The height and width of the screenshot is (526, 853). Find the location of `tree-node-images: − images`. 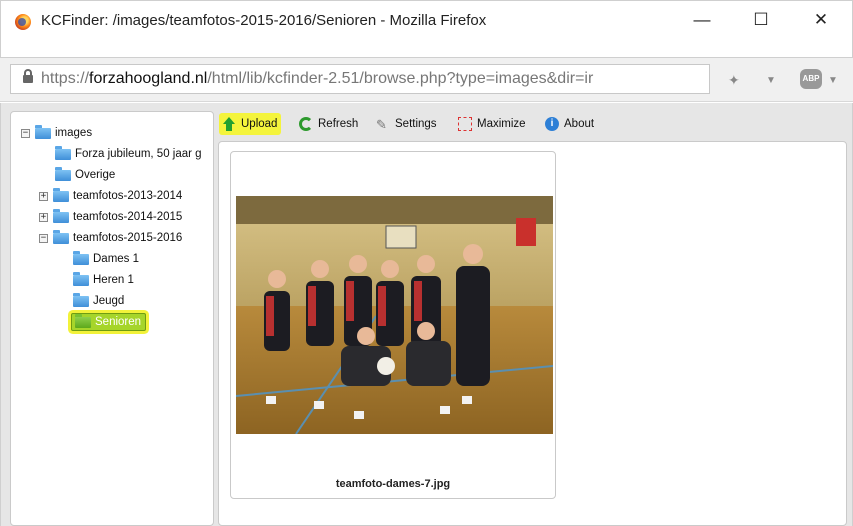

tree-node-images: − images is located at coordinates (56, 133).